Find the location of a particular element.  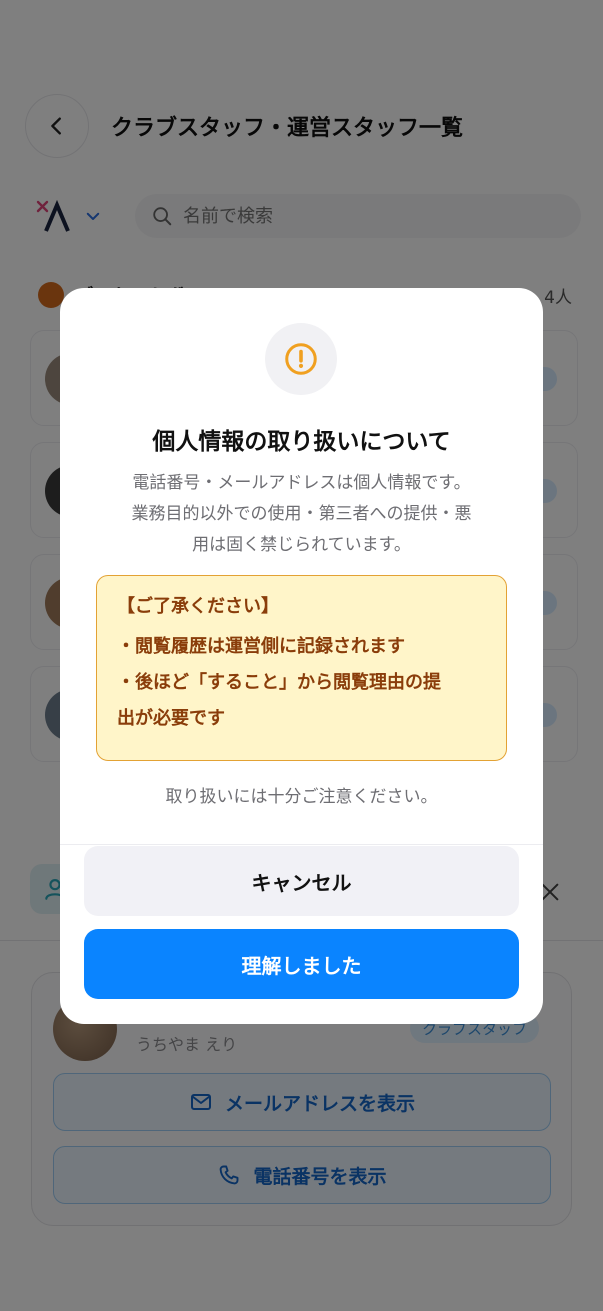

notice-item: ・閲覧履歴は運営側に記録されます is located at coordinates (261, 646).